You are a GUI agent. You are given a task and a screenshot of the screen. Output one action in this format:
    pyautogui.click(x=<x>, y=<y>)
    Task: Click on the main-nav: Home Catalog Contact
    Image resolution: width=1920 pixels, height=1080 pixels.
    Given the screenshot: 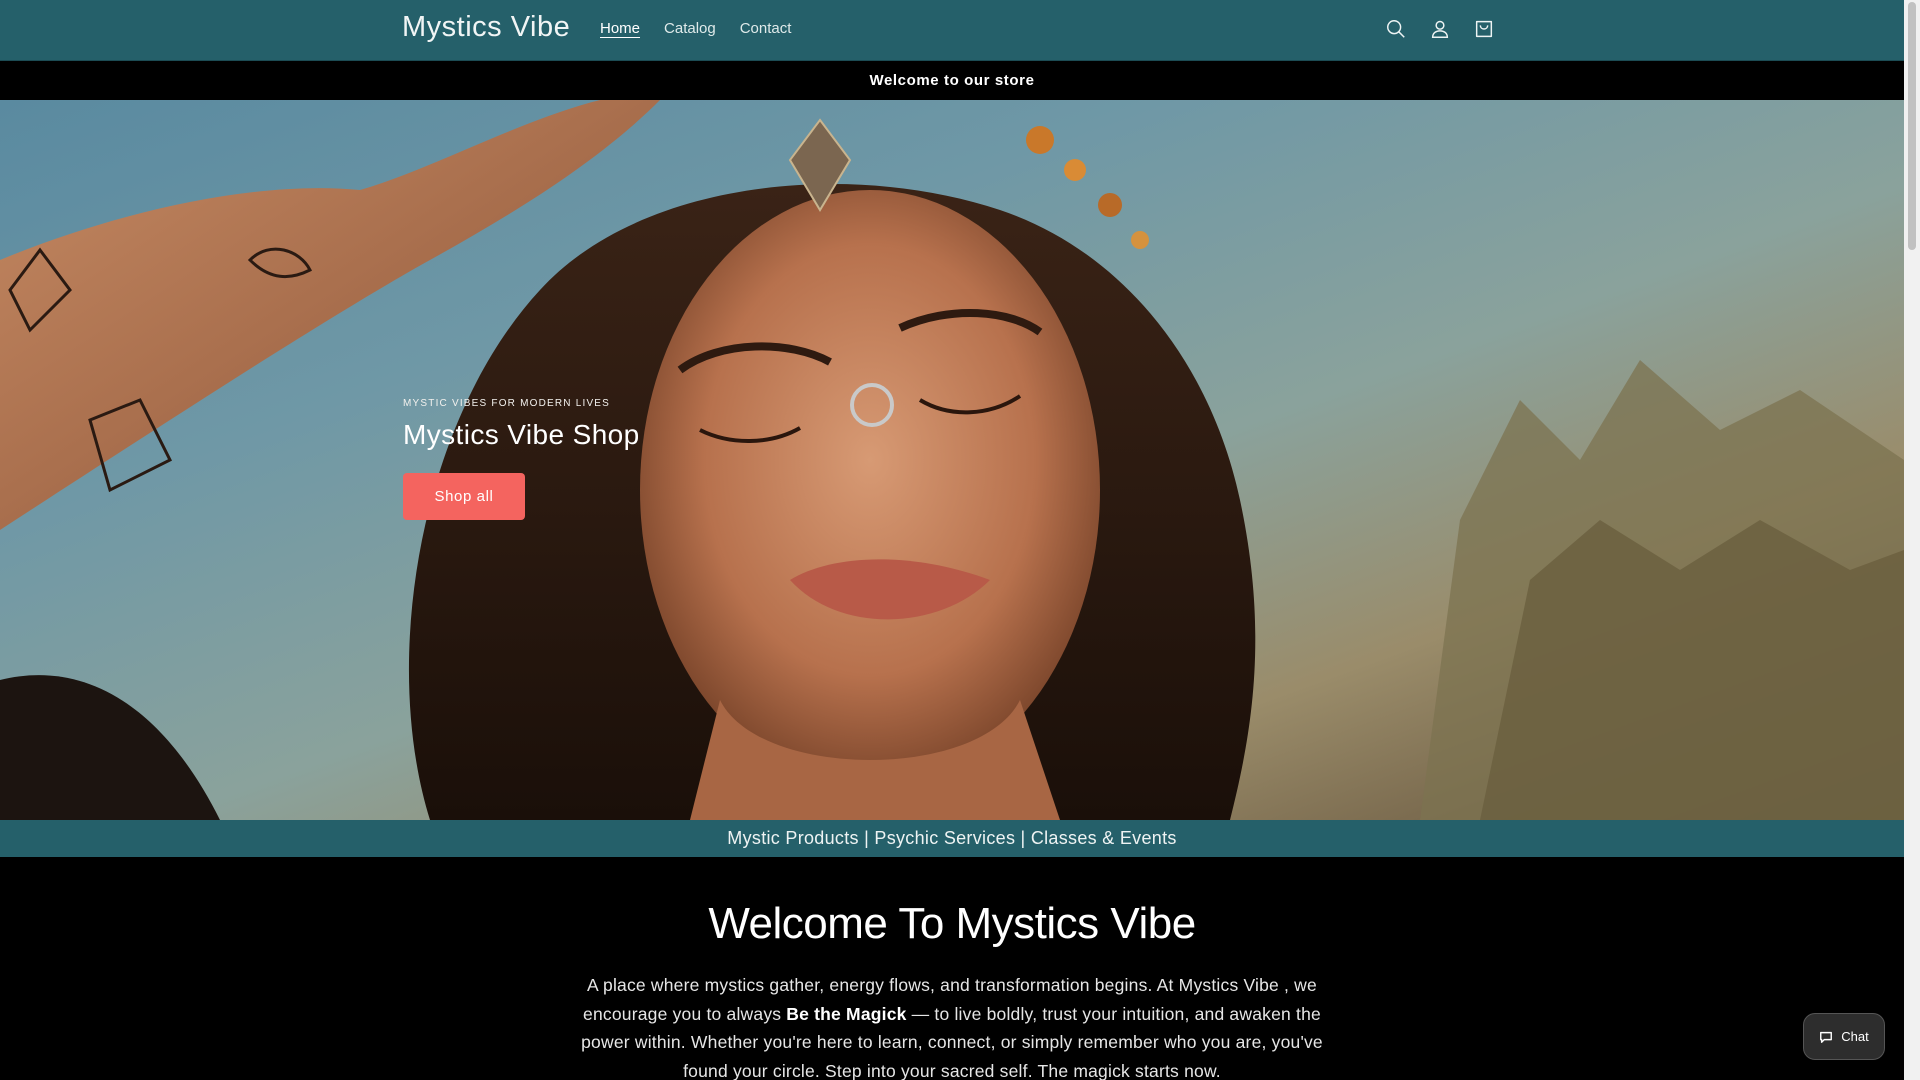 What is the action you would take?
    pyautogui.click(x=695, y=28)
    